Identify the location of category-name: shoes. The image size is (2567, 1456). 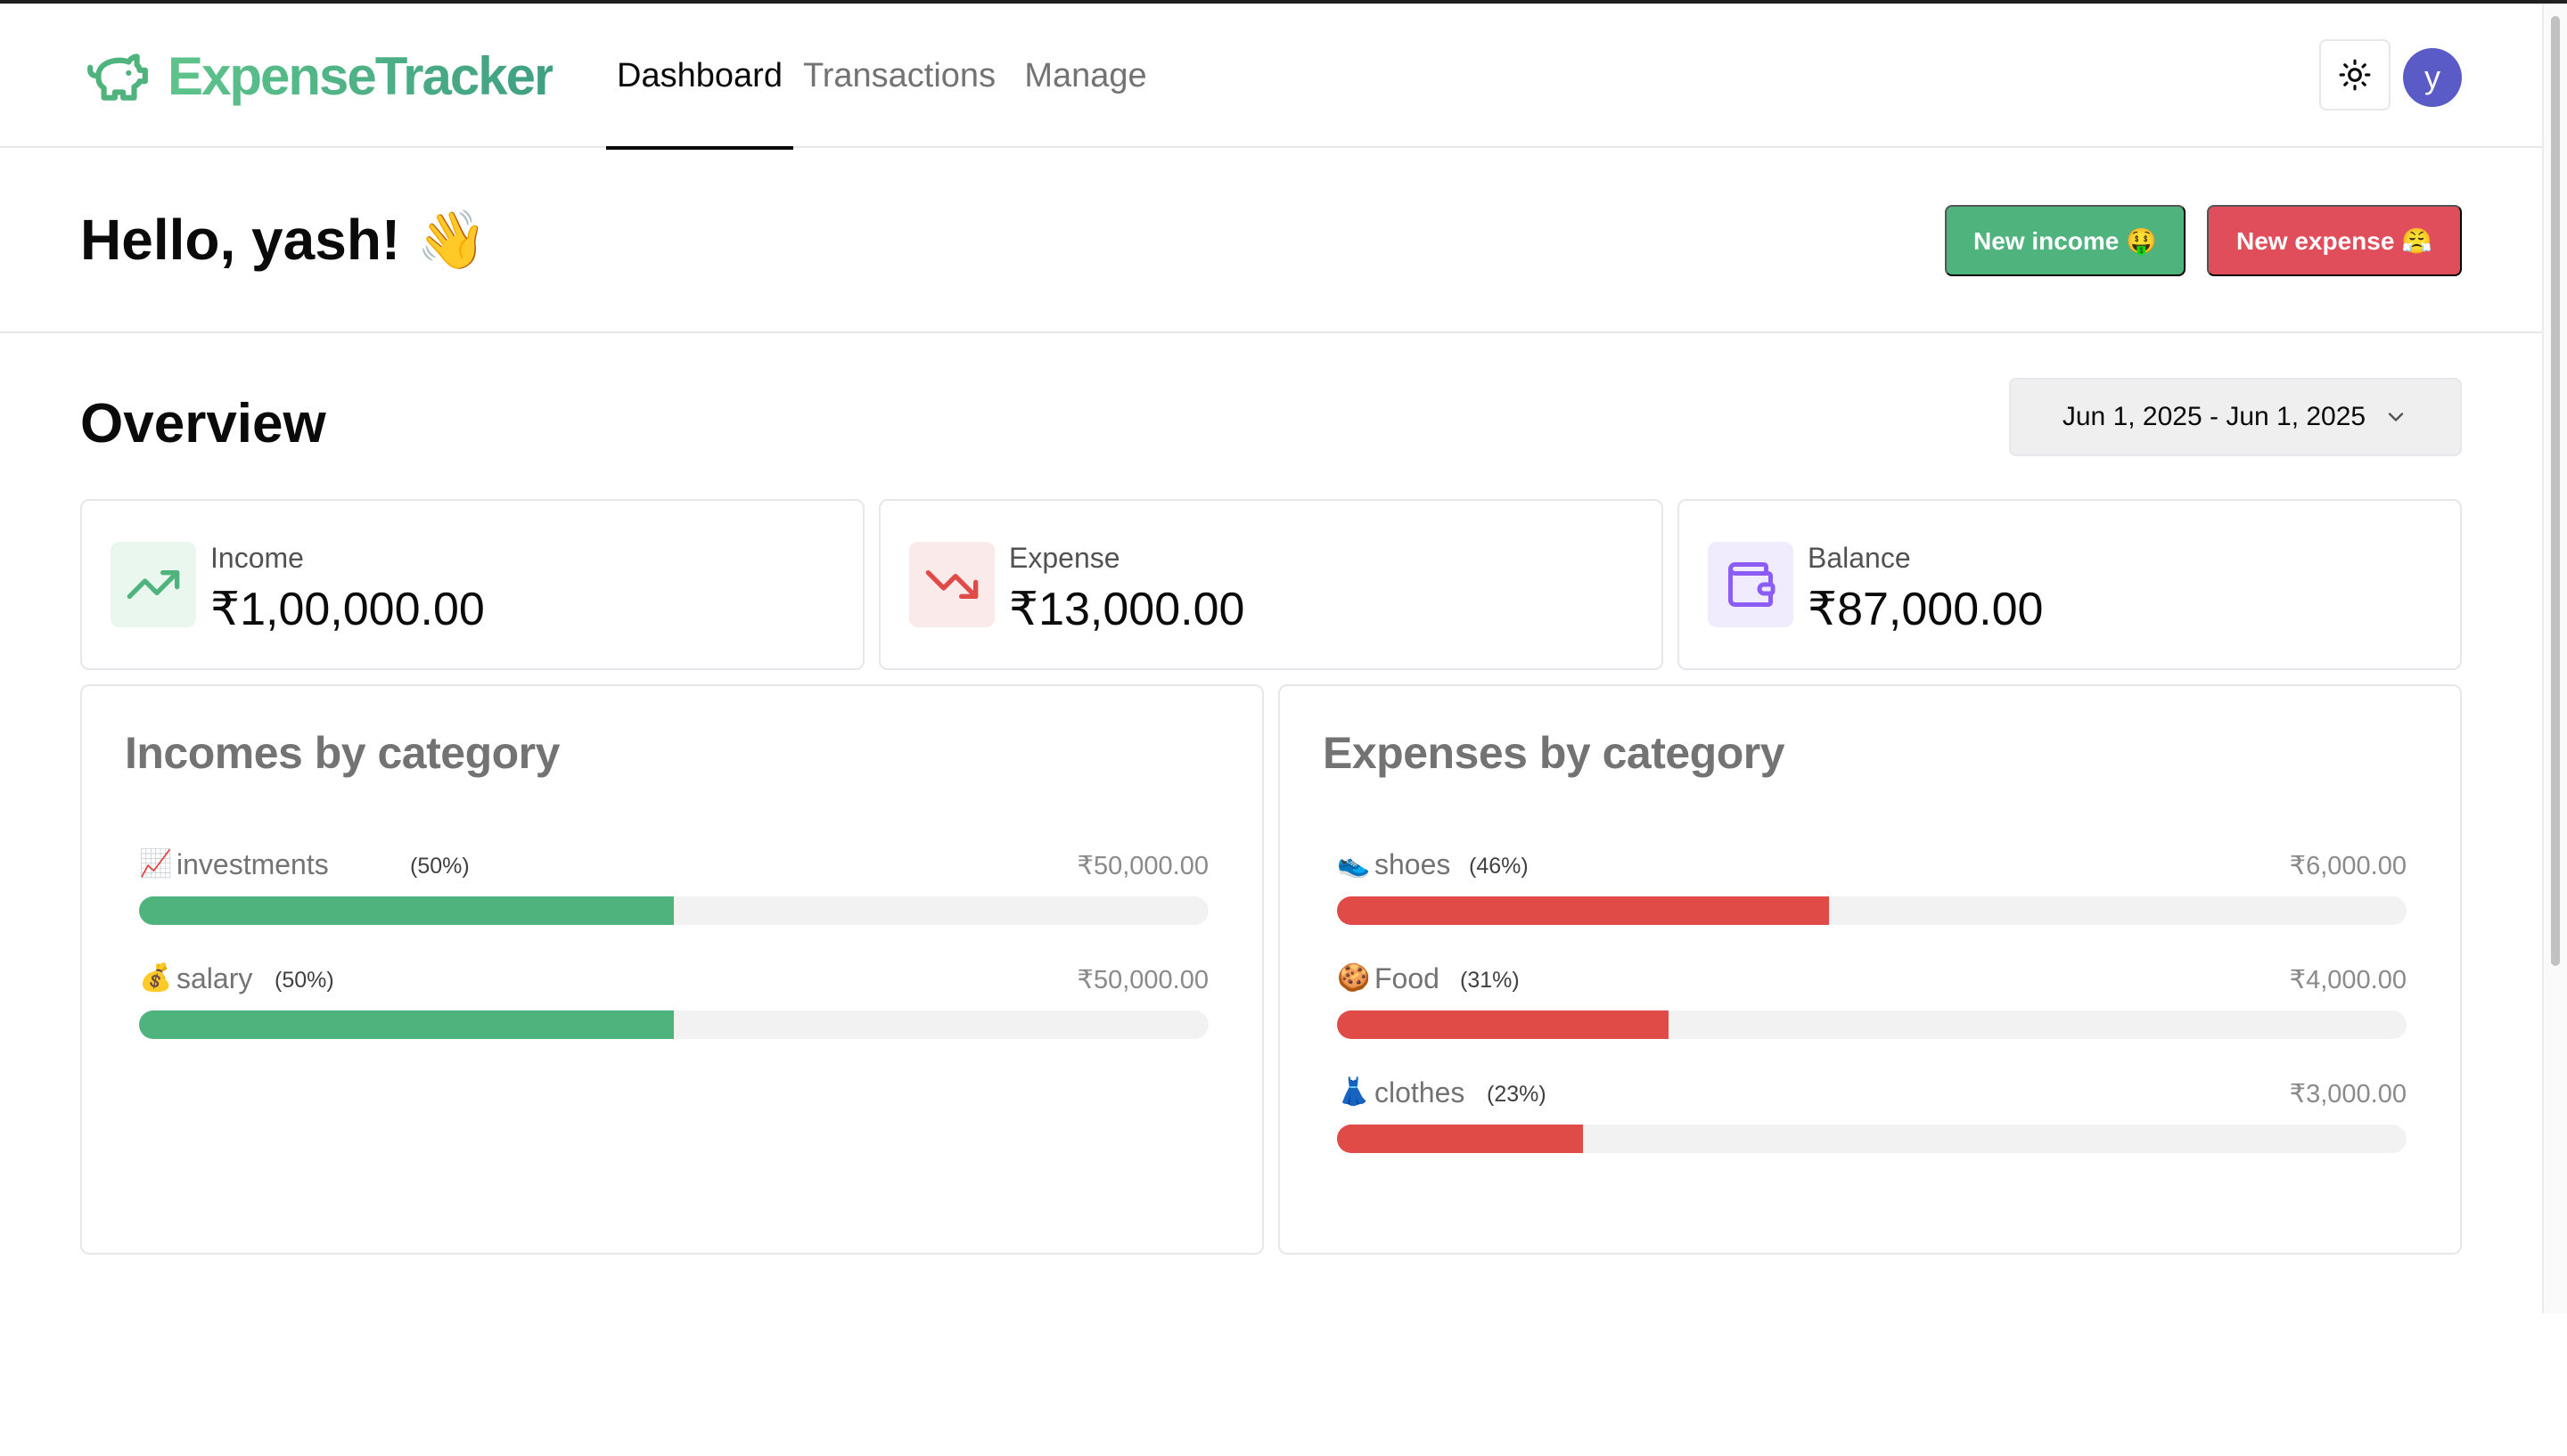
(1412, 864).